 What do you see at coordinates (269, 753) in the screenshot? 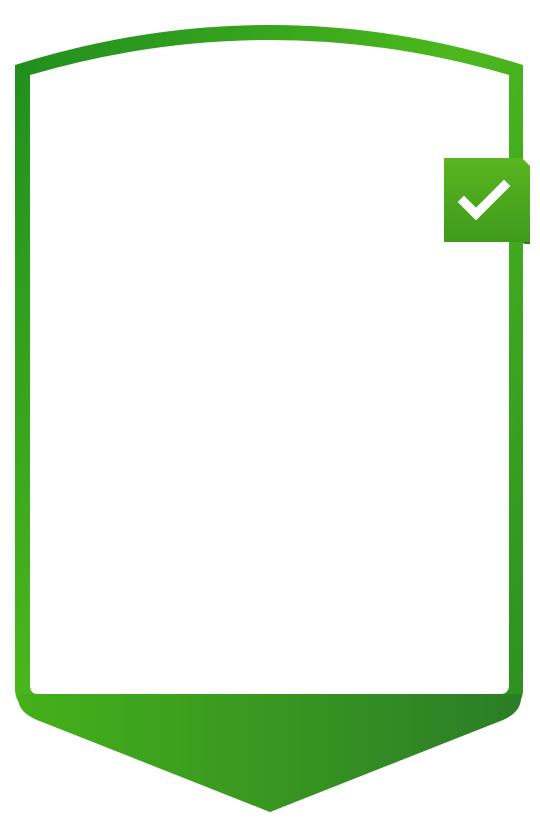
I see `card-bottom-banner` at bounding box center [269, 753].